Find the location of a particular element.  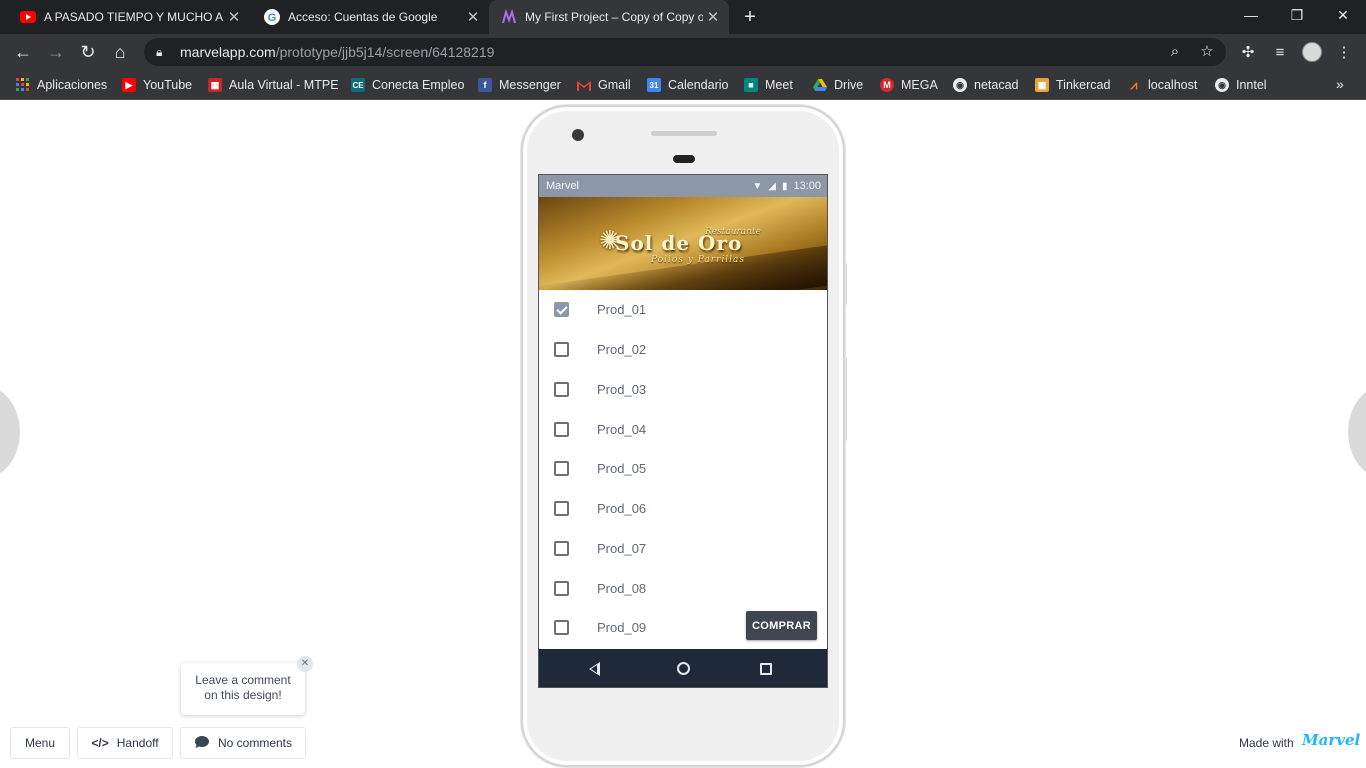

list-item: Prod_04 is located at coordinates (683, 429).